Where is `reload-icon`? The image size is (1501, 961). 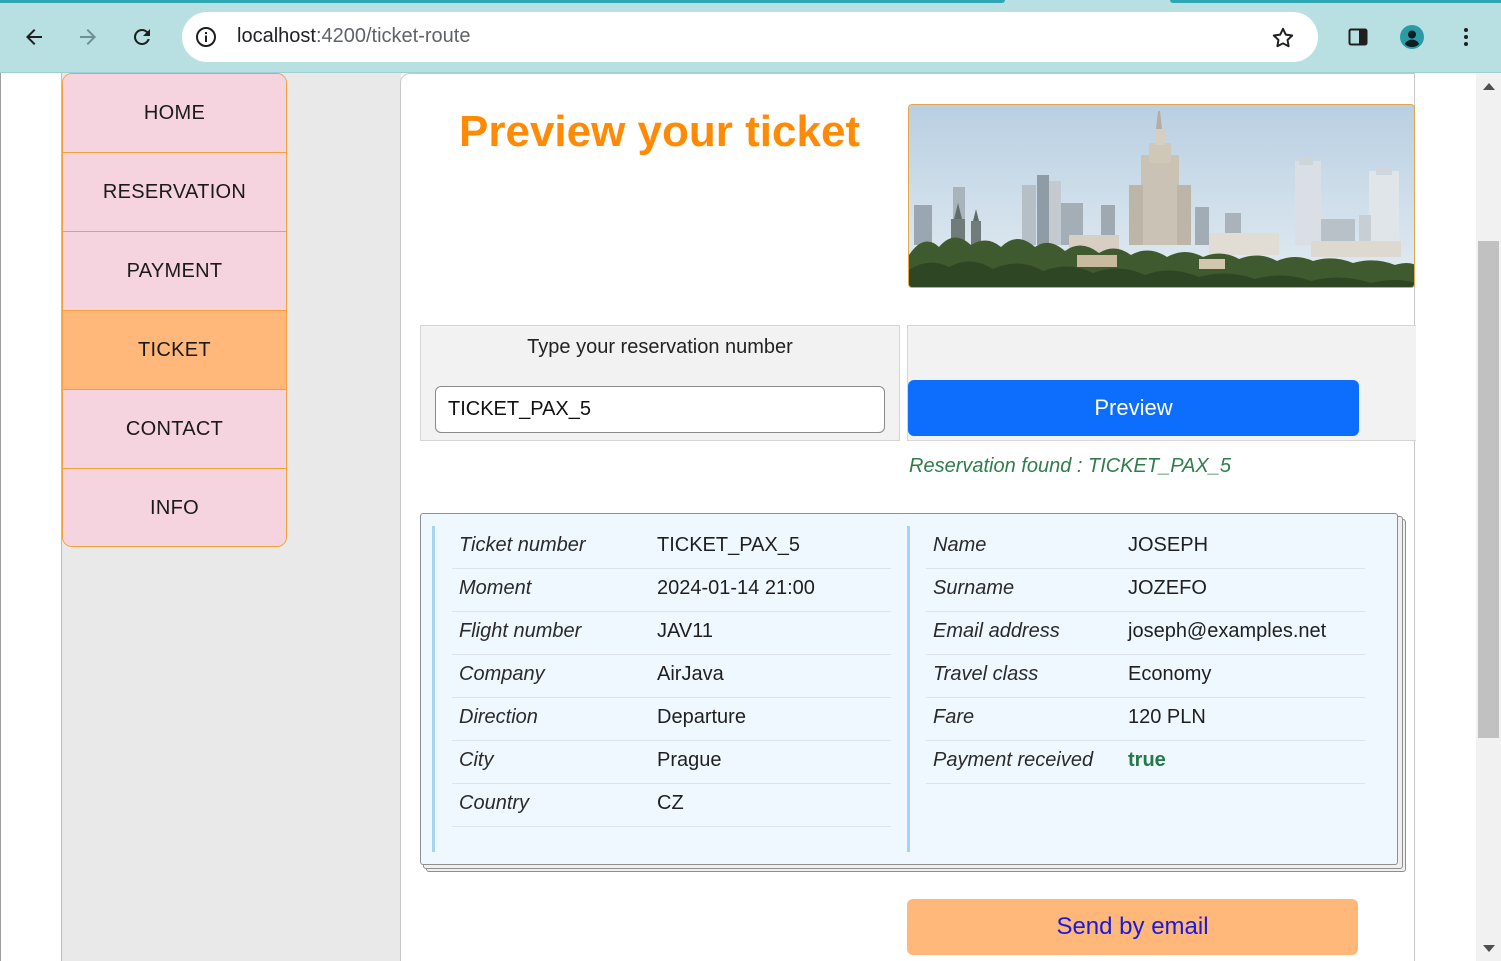 reload-icon is located at coordinates (141, 36).